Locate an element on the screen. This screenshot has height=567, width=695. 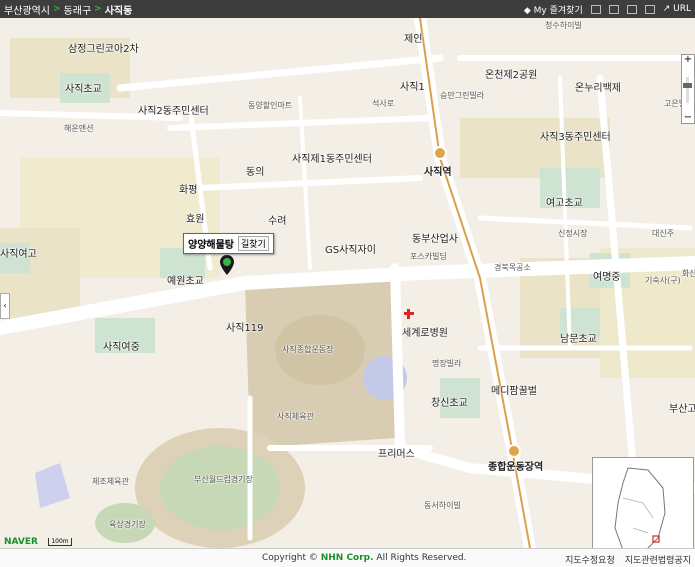
favorites-button: ◆ My 즐겨찾기 is located at coordinates (553, 9).